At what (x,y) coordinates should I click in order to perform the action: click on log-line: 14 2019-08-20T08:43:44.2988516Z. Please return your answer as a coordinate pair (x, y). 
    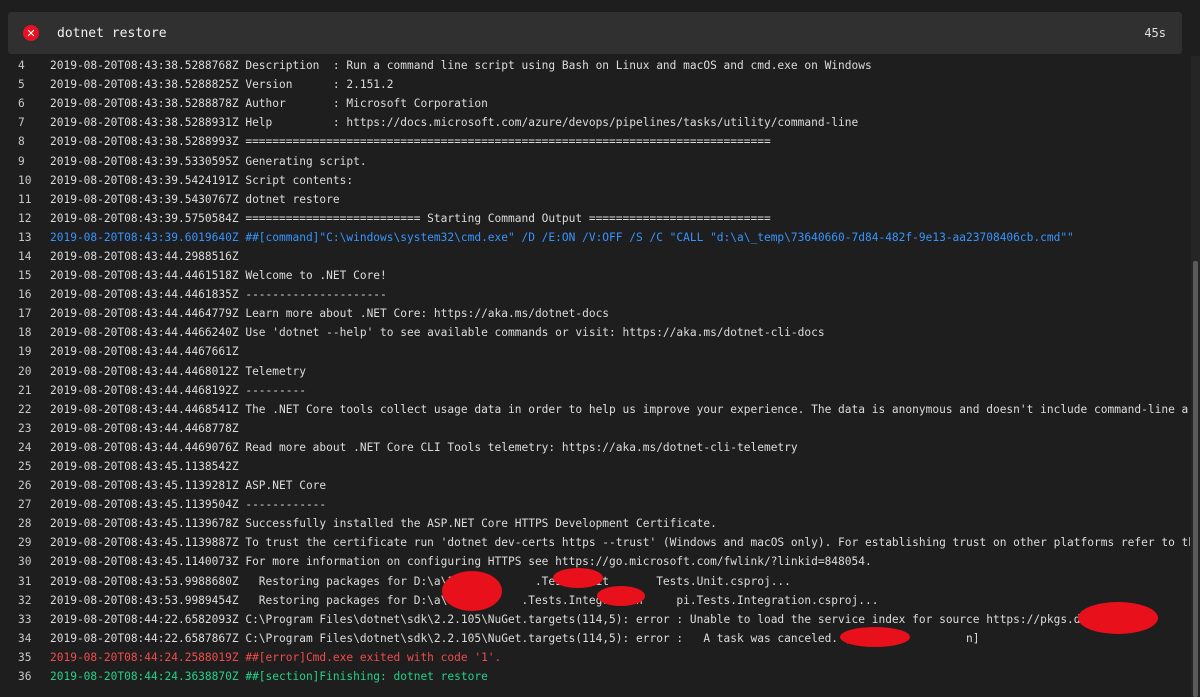
    Looking at the image, I should click on (595, 256).